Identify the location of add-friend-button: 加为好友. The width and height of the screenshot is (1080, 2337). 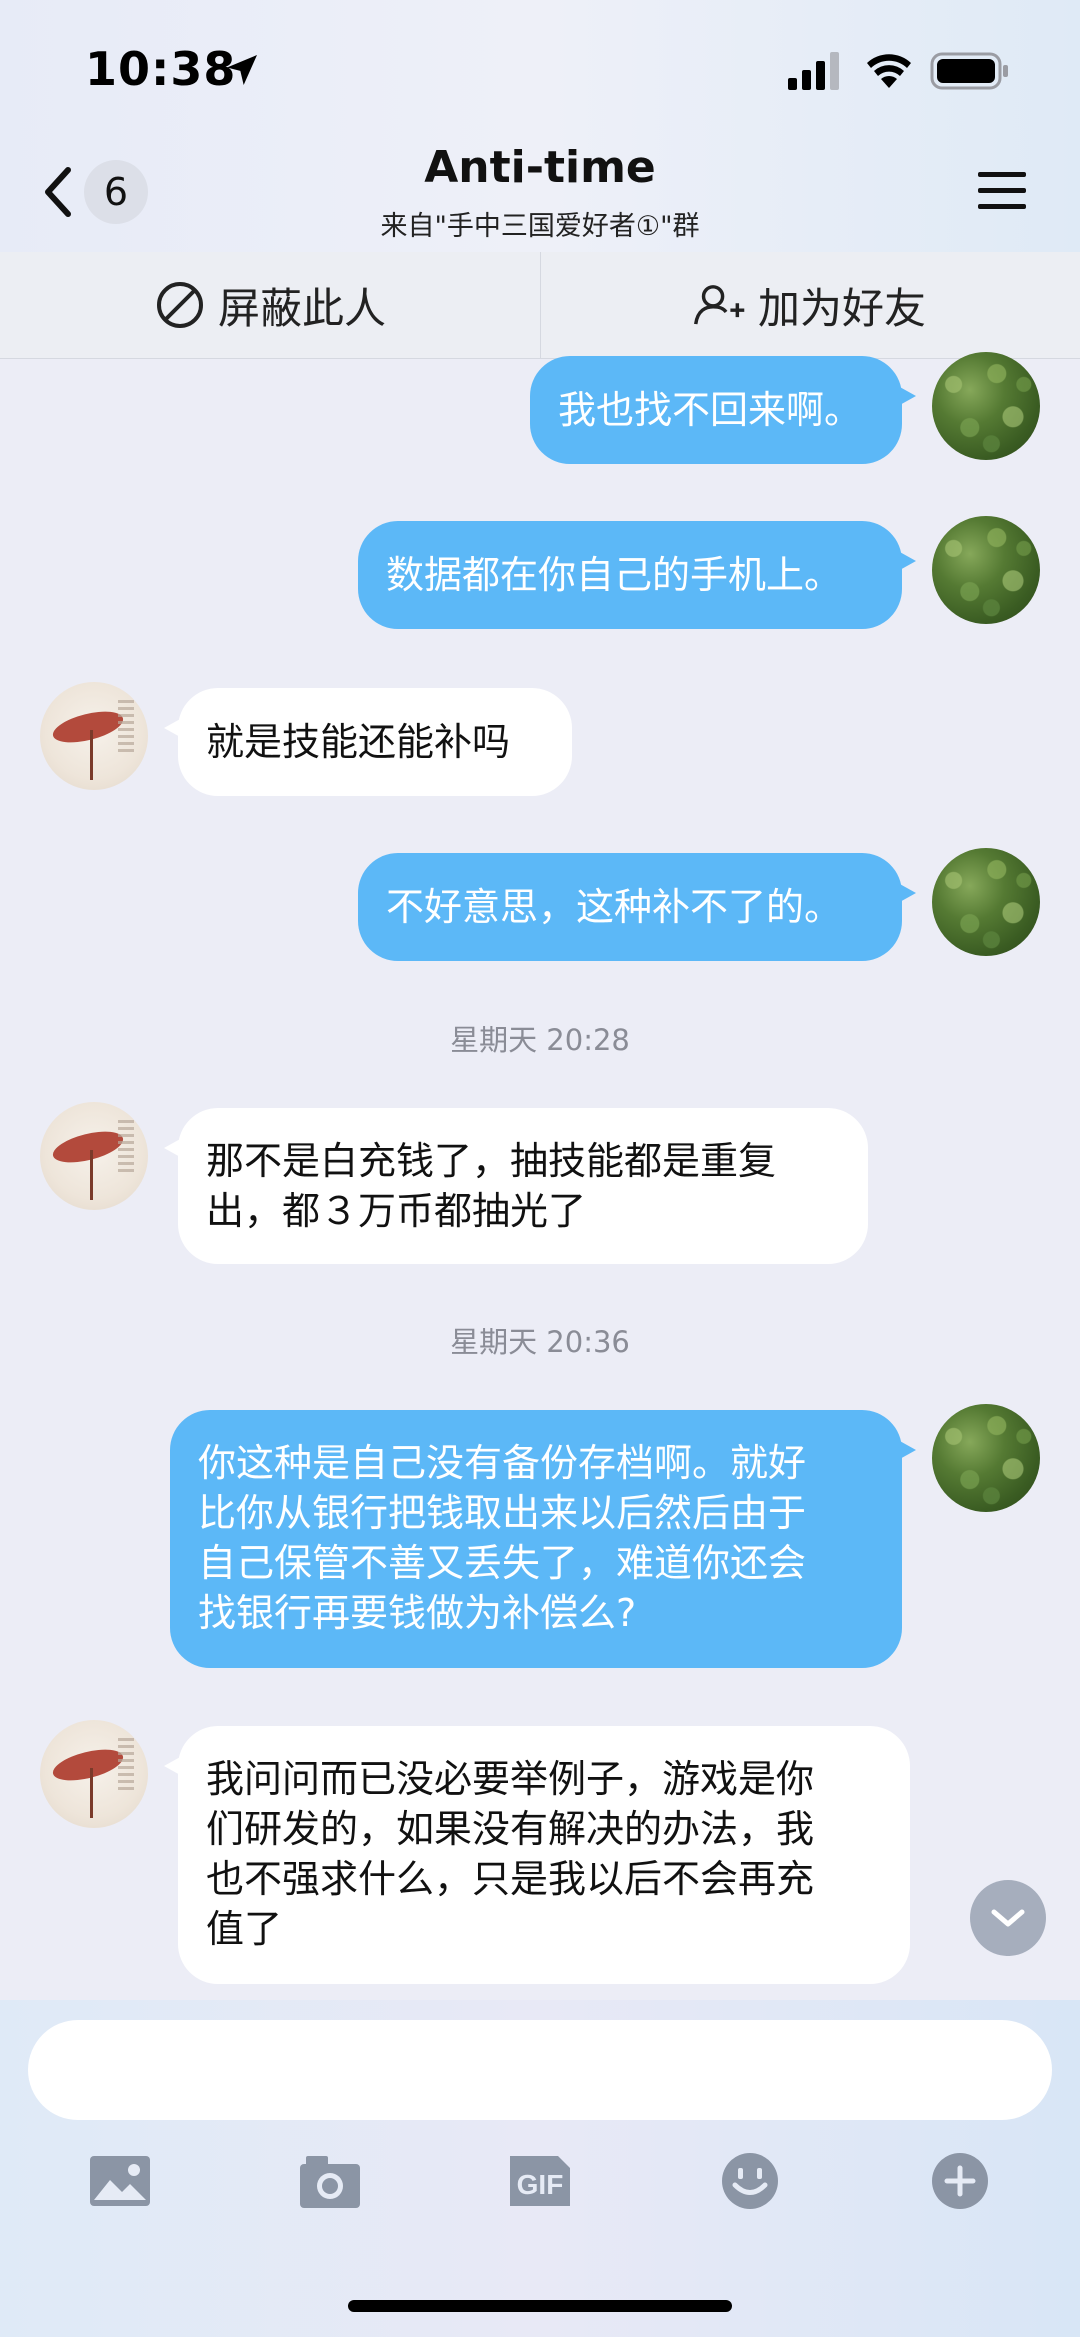
(810, 305).